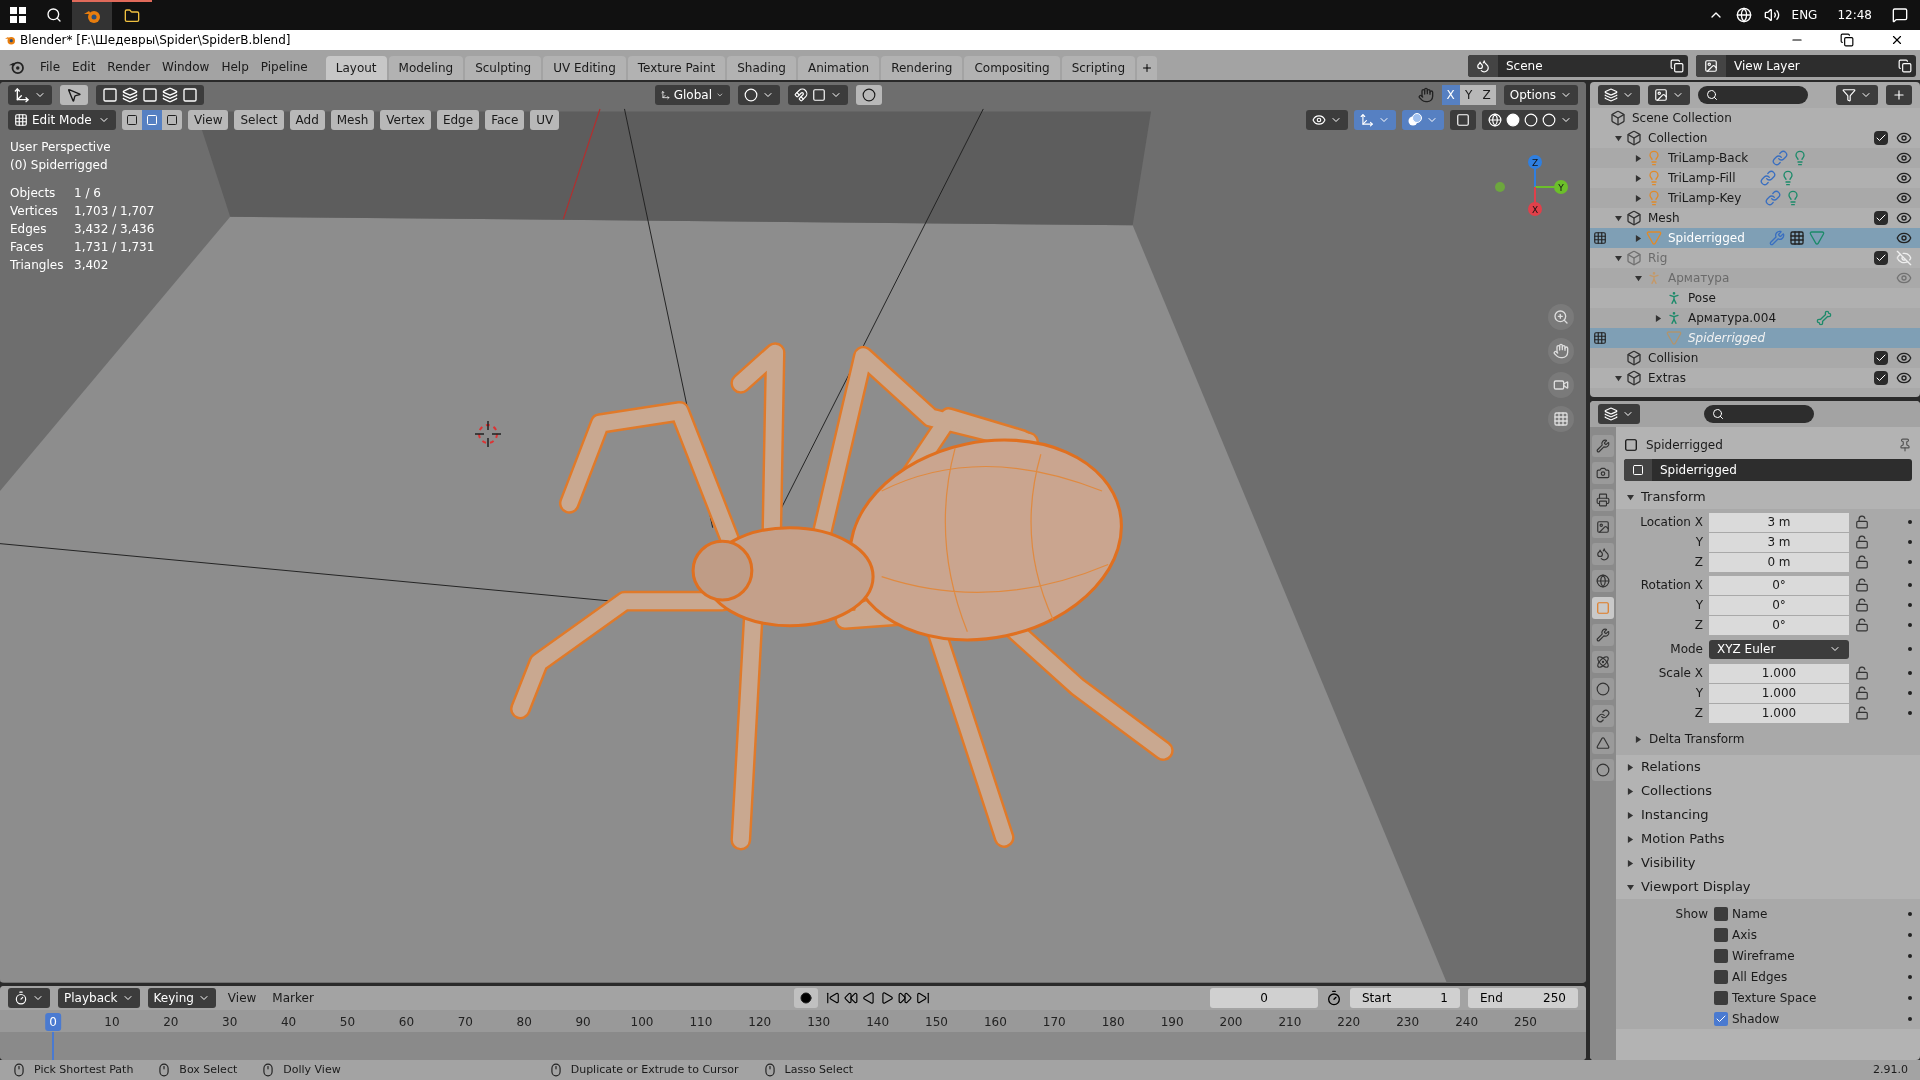 This screenshot has height=1080, width=1920. What do you see at coordinates (505, 119) in the screenshot?
I see `viewport-menu: Face` at bounding box center [505, 119].